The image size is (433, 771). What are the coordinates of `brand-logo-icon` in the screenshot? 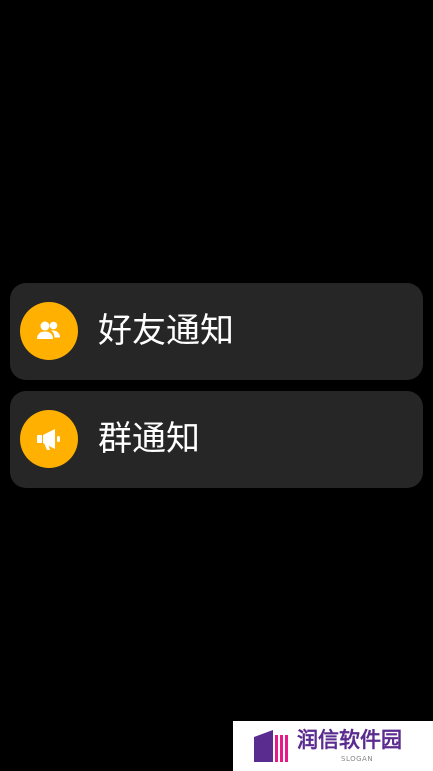 It's located at (271, 746).